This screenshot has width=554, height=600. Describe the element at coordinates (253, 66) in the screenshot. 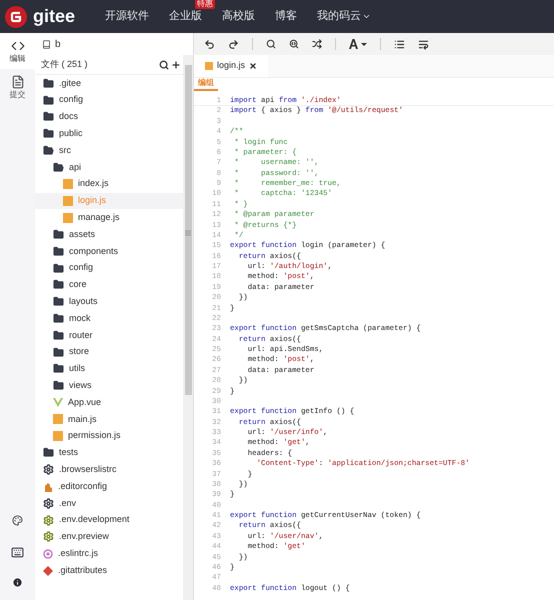

I see `close-icon` at that location.